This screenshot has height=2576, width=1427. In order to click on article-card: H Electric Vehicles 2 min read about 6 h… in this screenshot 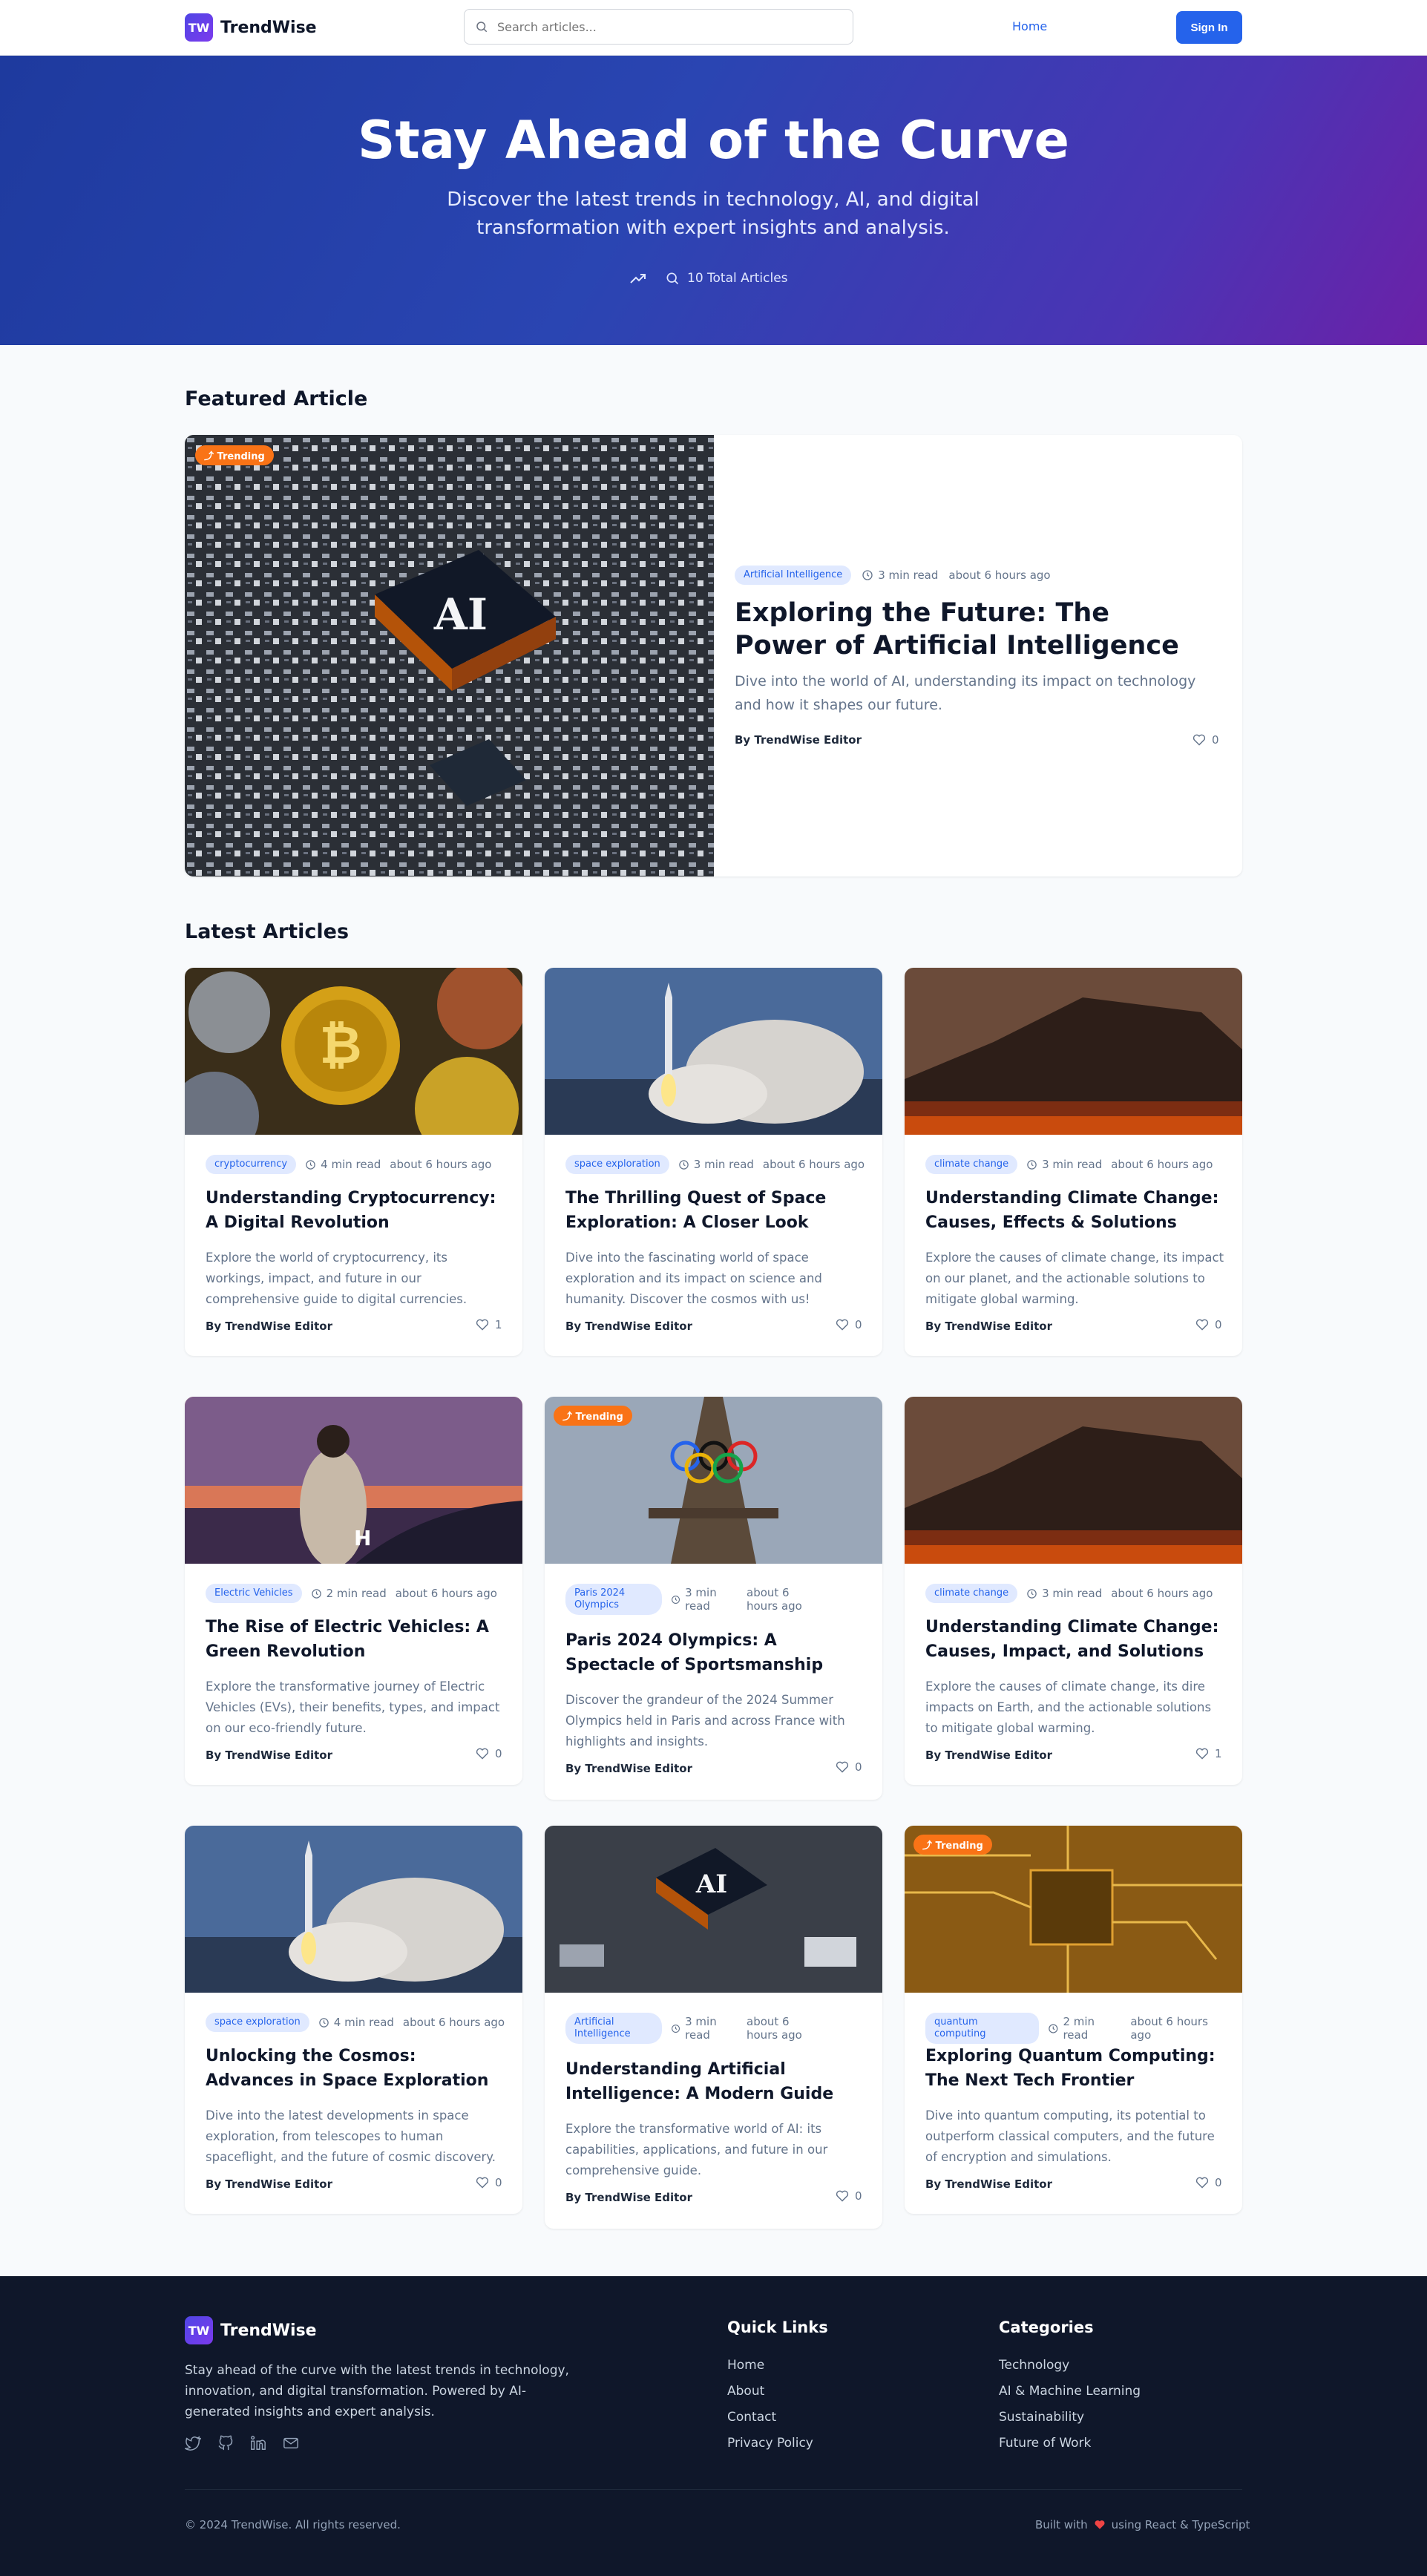, I will do `click(353, 1591)`.